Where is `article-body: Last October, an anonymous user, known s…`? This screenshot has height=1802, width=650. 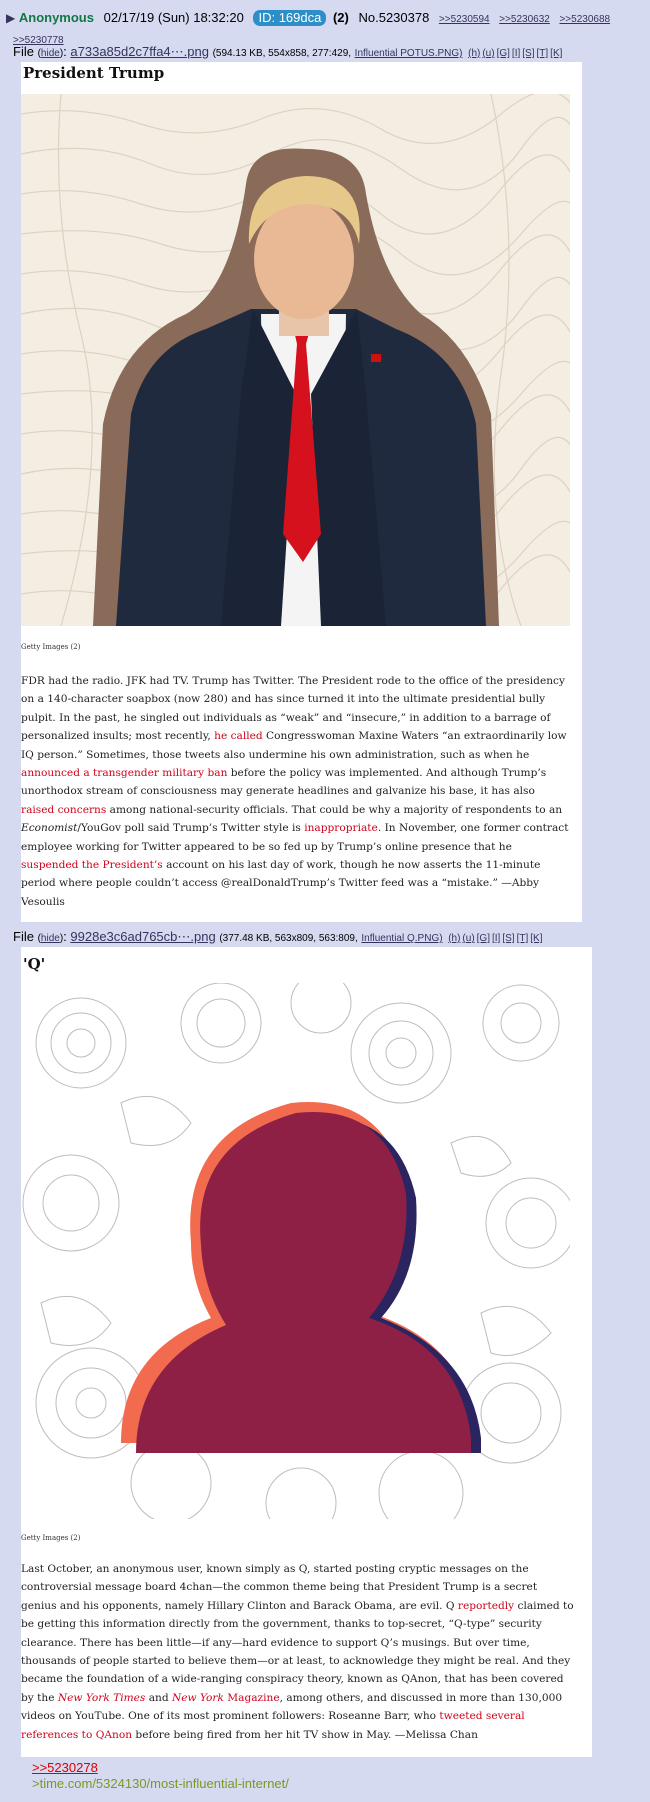
article-body: Last October, an anonymous user, known s… is located at coordinates (298, 1652).